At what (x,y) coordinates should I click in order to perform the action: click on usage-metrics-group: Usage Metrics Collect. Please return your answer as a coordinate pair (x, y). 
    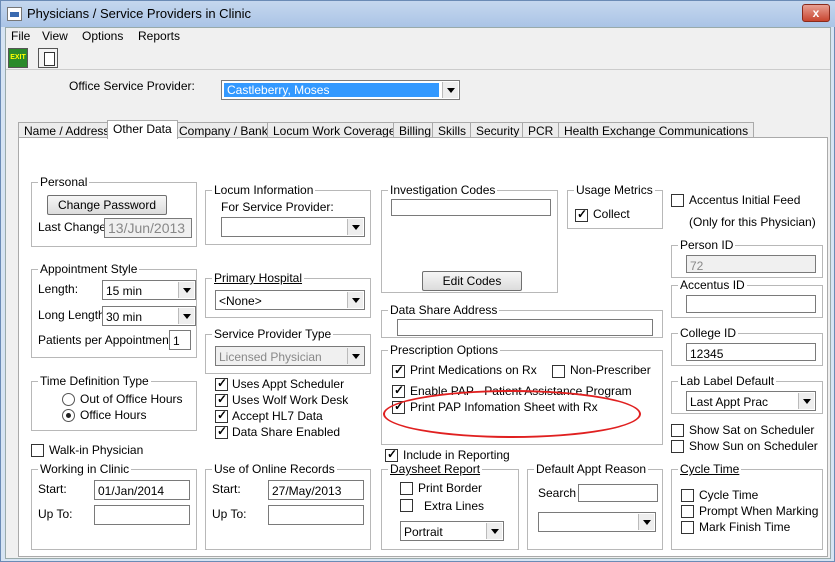
    Looking at the image, I should click on (615, 206).